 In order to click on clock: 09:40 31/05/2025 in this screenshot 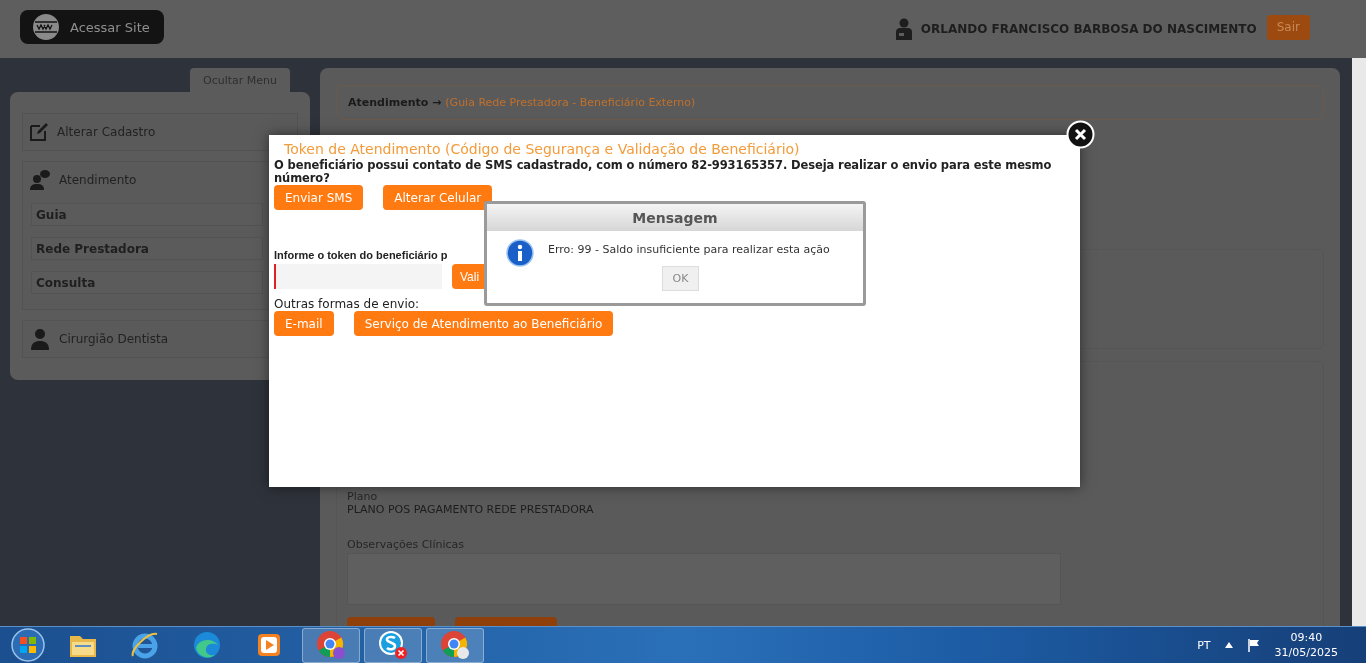, I will do `click(1306, 645)`.